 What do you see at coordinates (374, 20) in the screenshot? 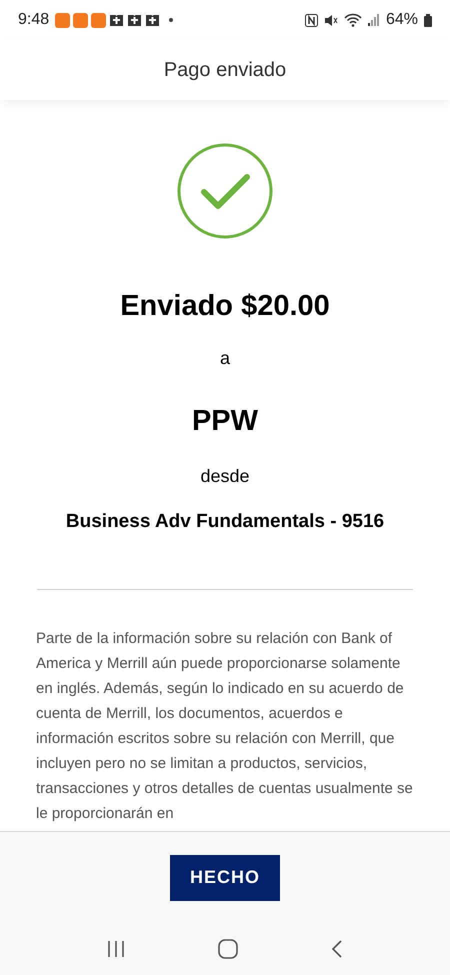
I see `signal-icon` at bounding box center [374, 20].